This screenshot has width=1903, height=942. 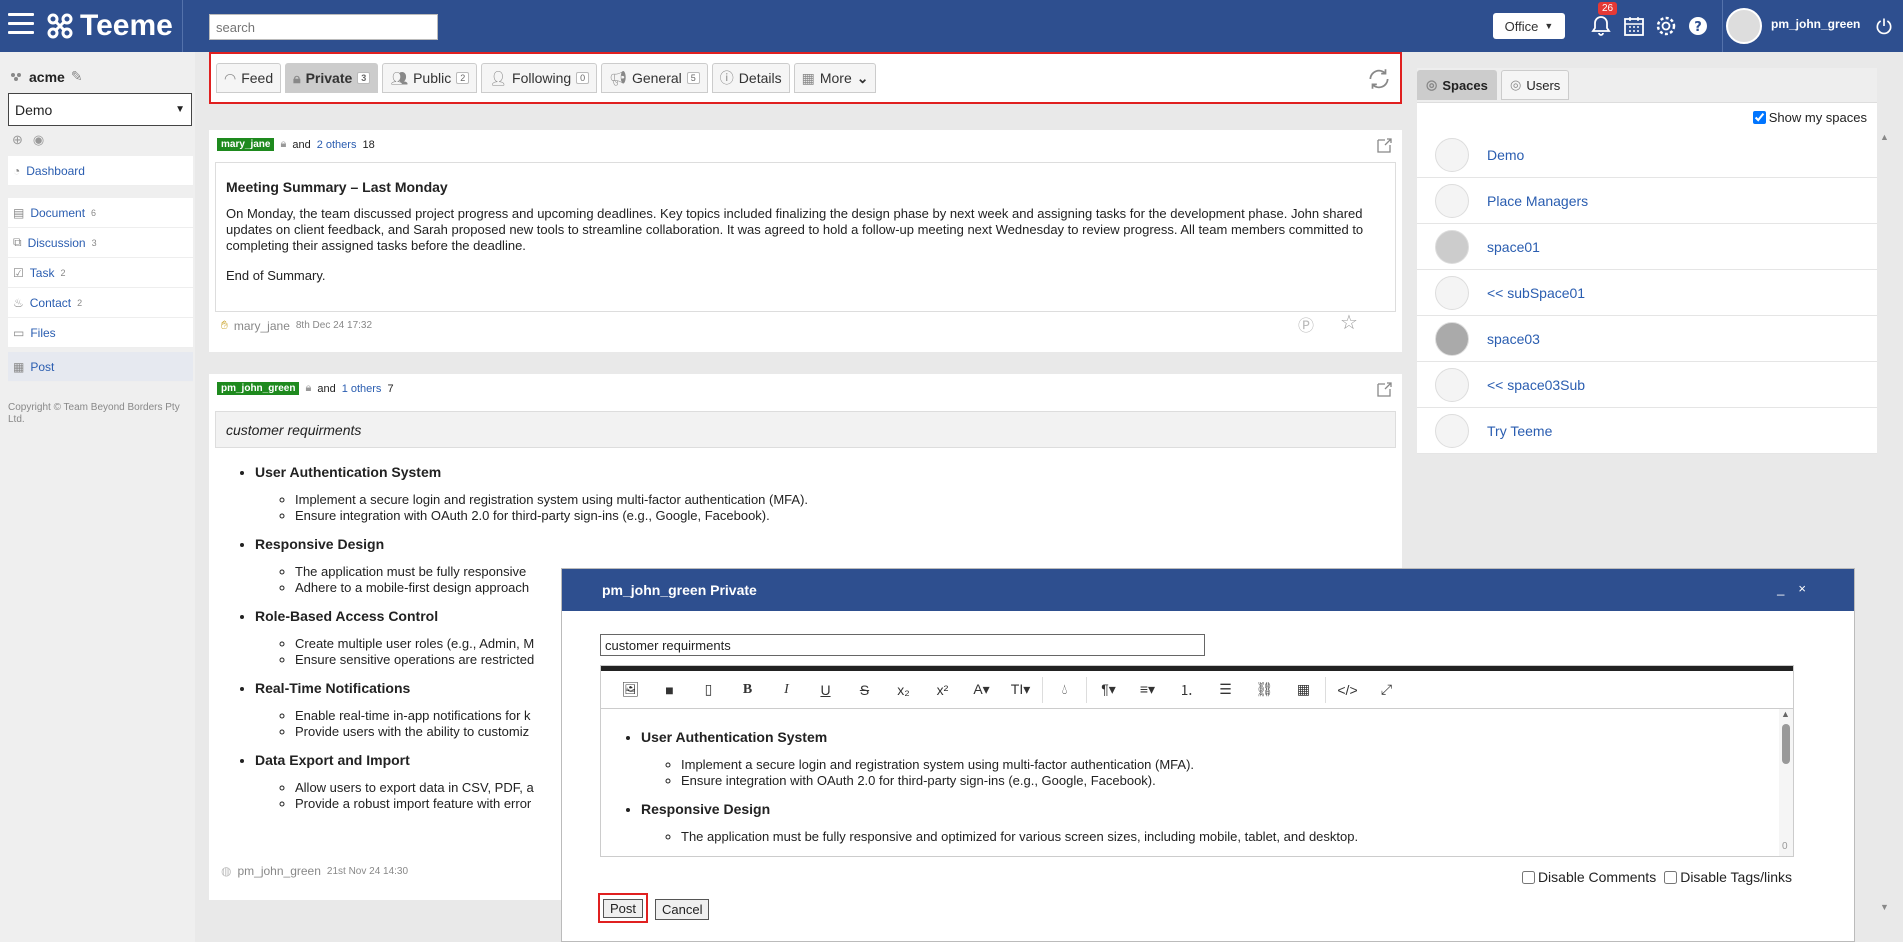 What do you see at coordinates (1505, 155) in the screenshot?
I see `space-link: Demo` at bounding box center [1505, 155].